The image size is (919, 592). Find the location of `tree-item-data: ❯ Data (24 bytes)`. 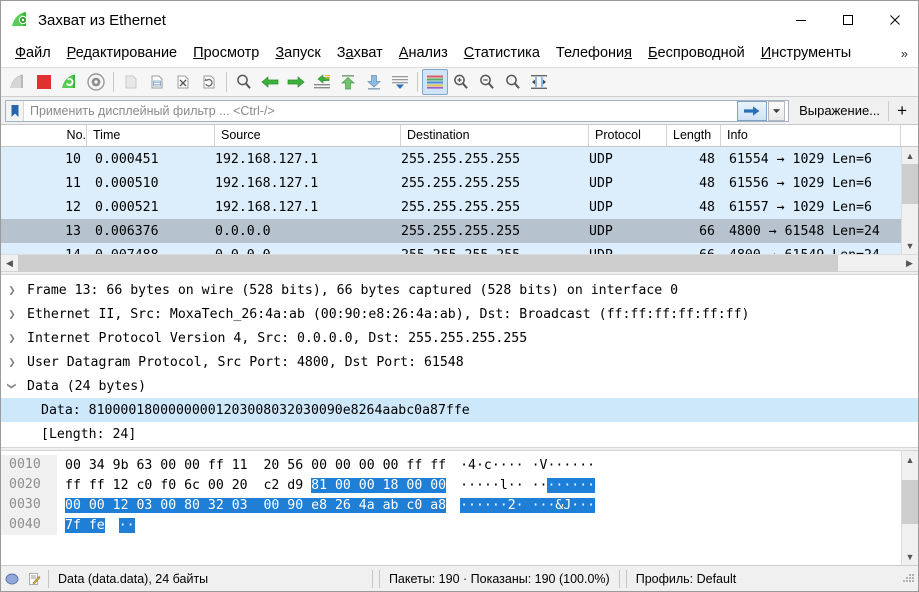

tree-item-data: ❯ Data (24 bytes) is located at coordinates (459, 386).